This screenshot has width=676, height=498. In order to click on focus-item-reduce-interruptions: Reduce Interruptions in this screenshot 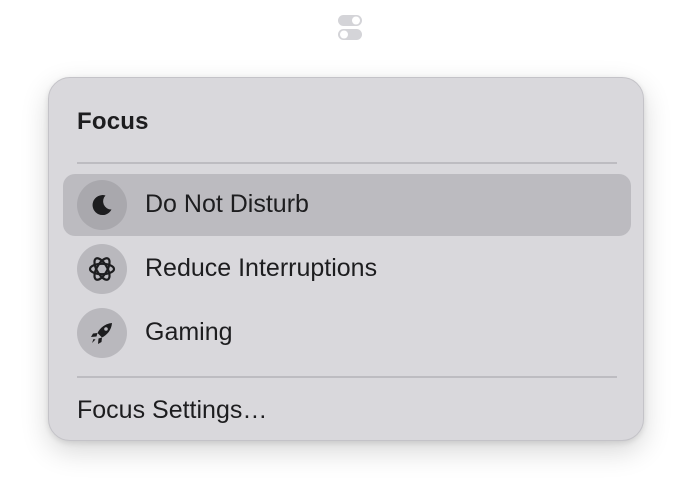, I will do `click(347, 269)`.